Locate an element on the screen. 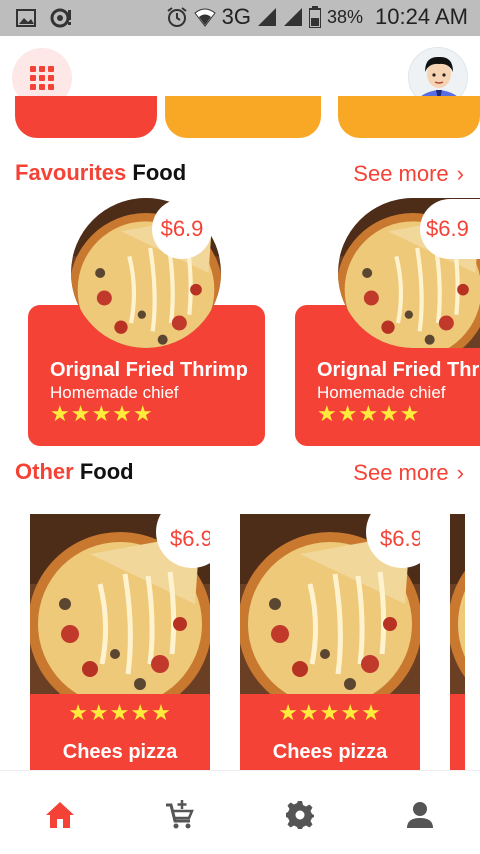  settings-icon is located at coordinates (300, 815).